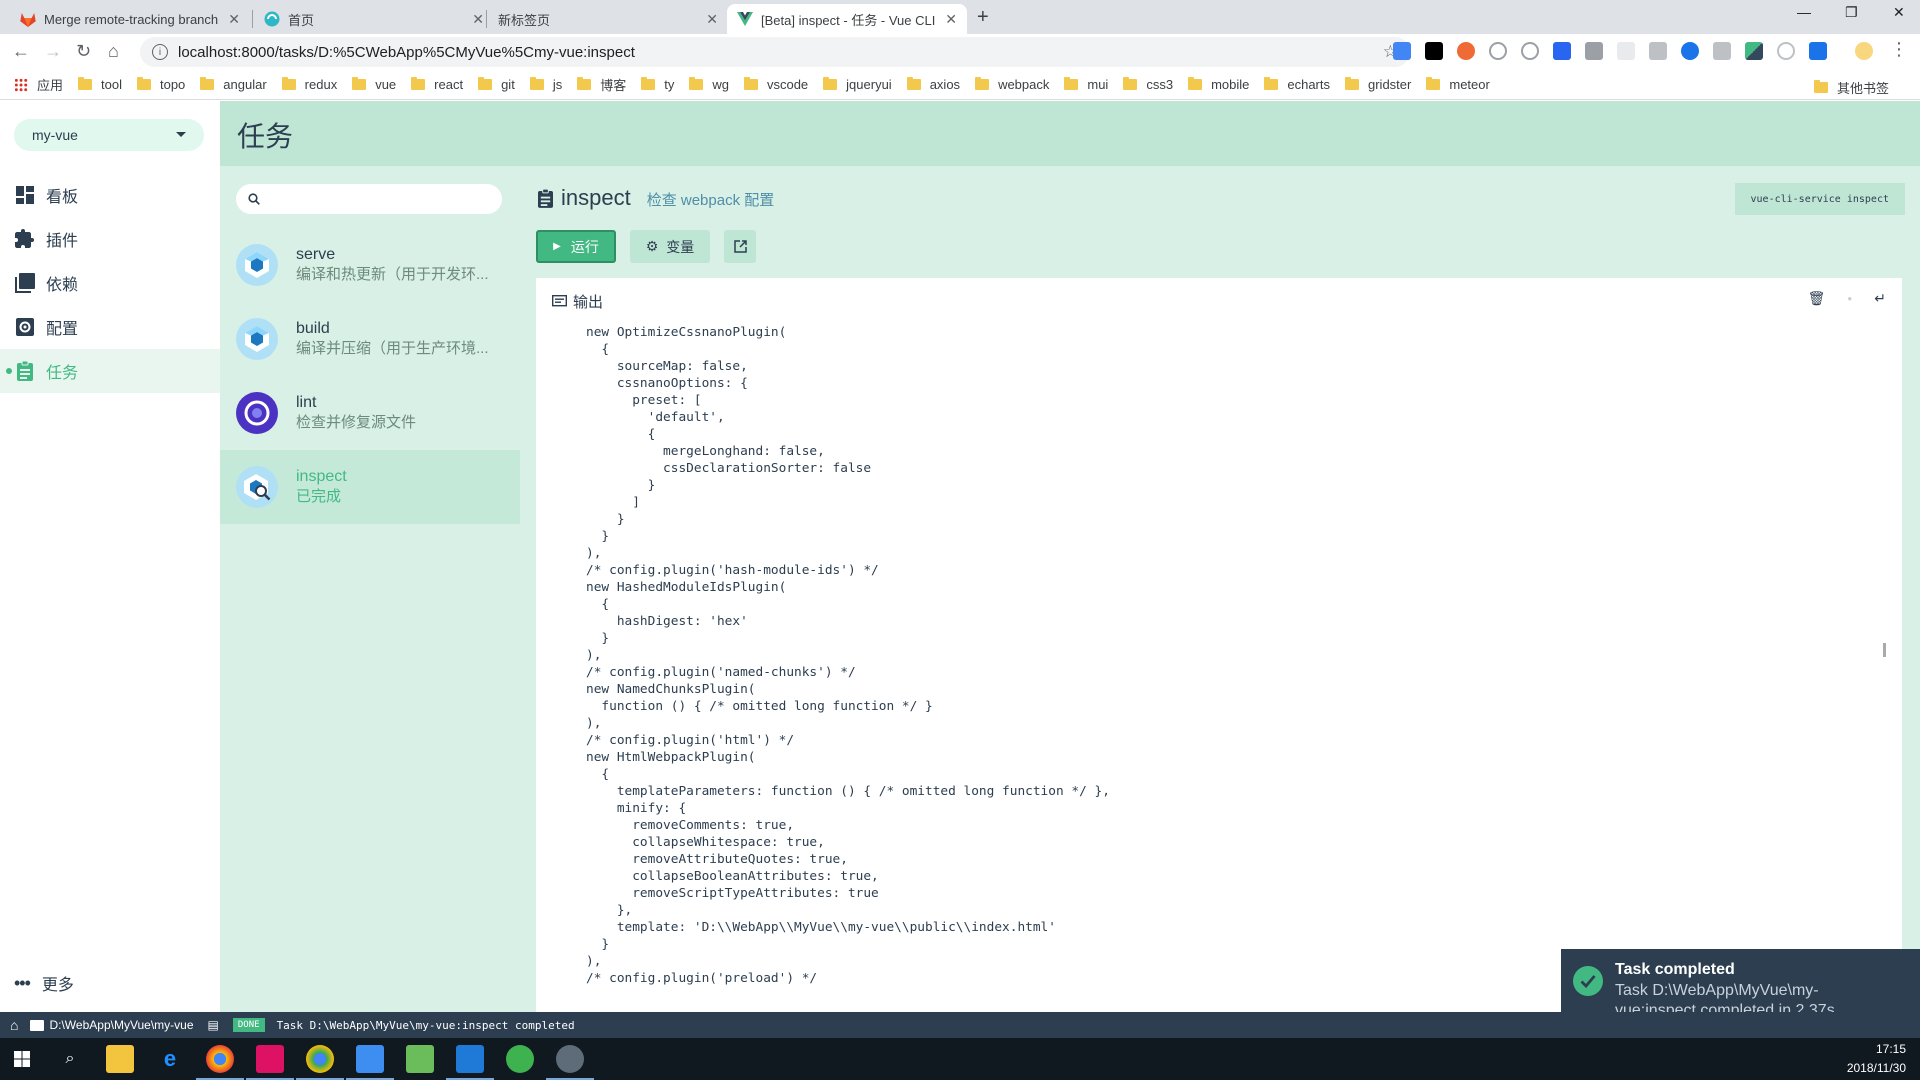 Image resolution: width=1920 pixels, height=1080 pixels. I want to click on css3-extension-icon, so click(1562, 51).